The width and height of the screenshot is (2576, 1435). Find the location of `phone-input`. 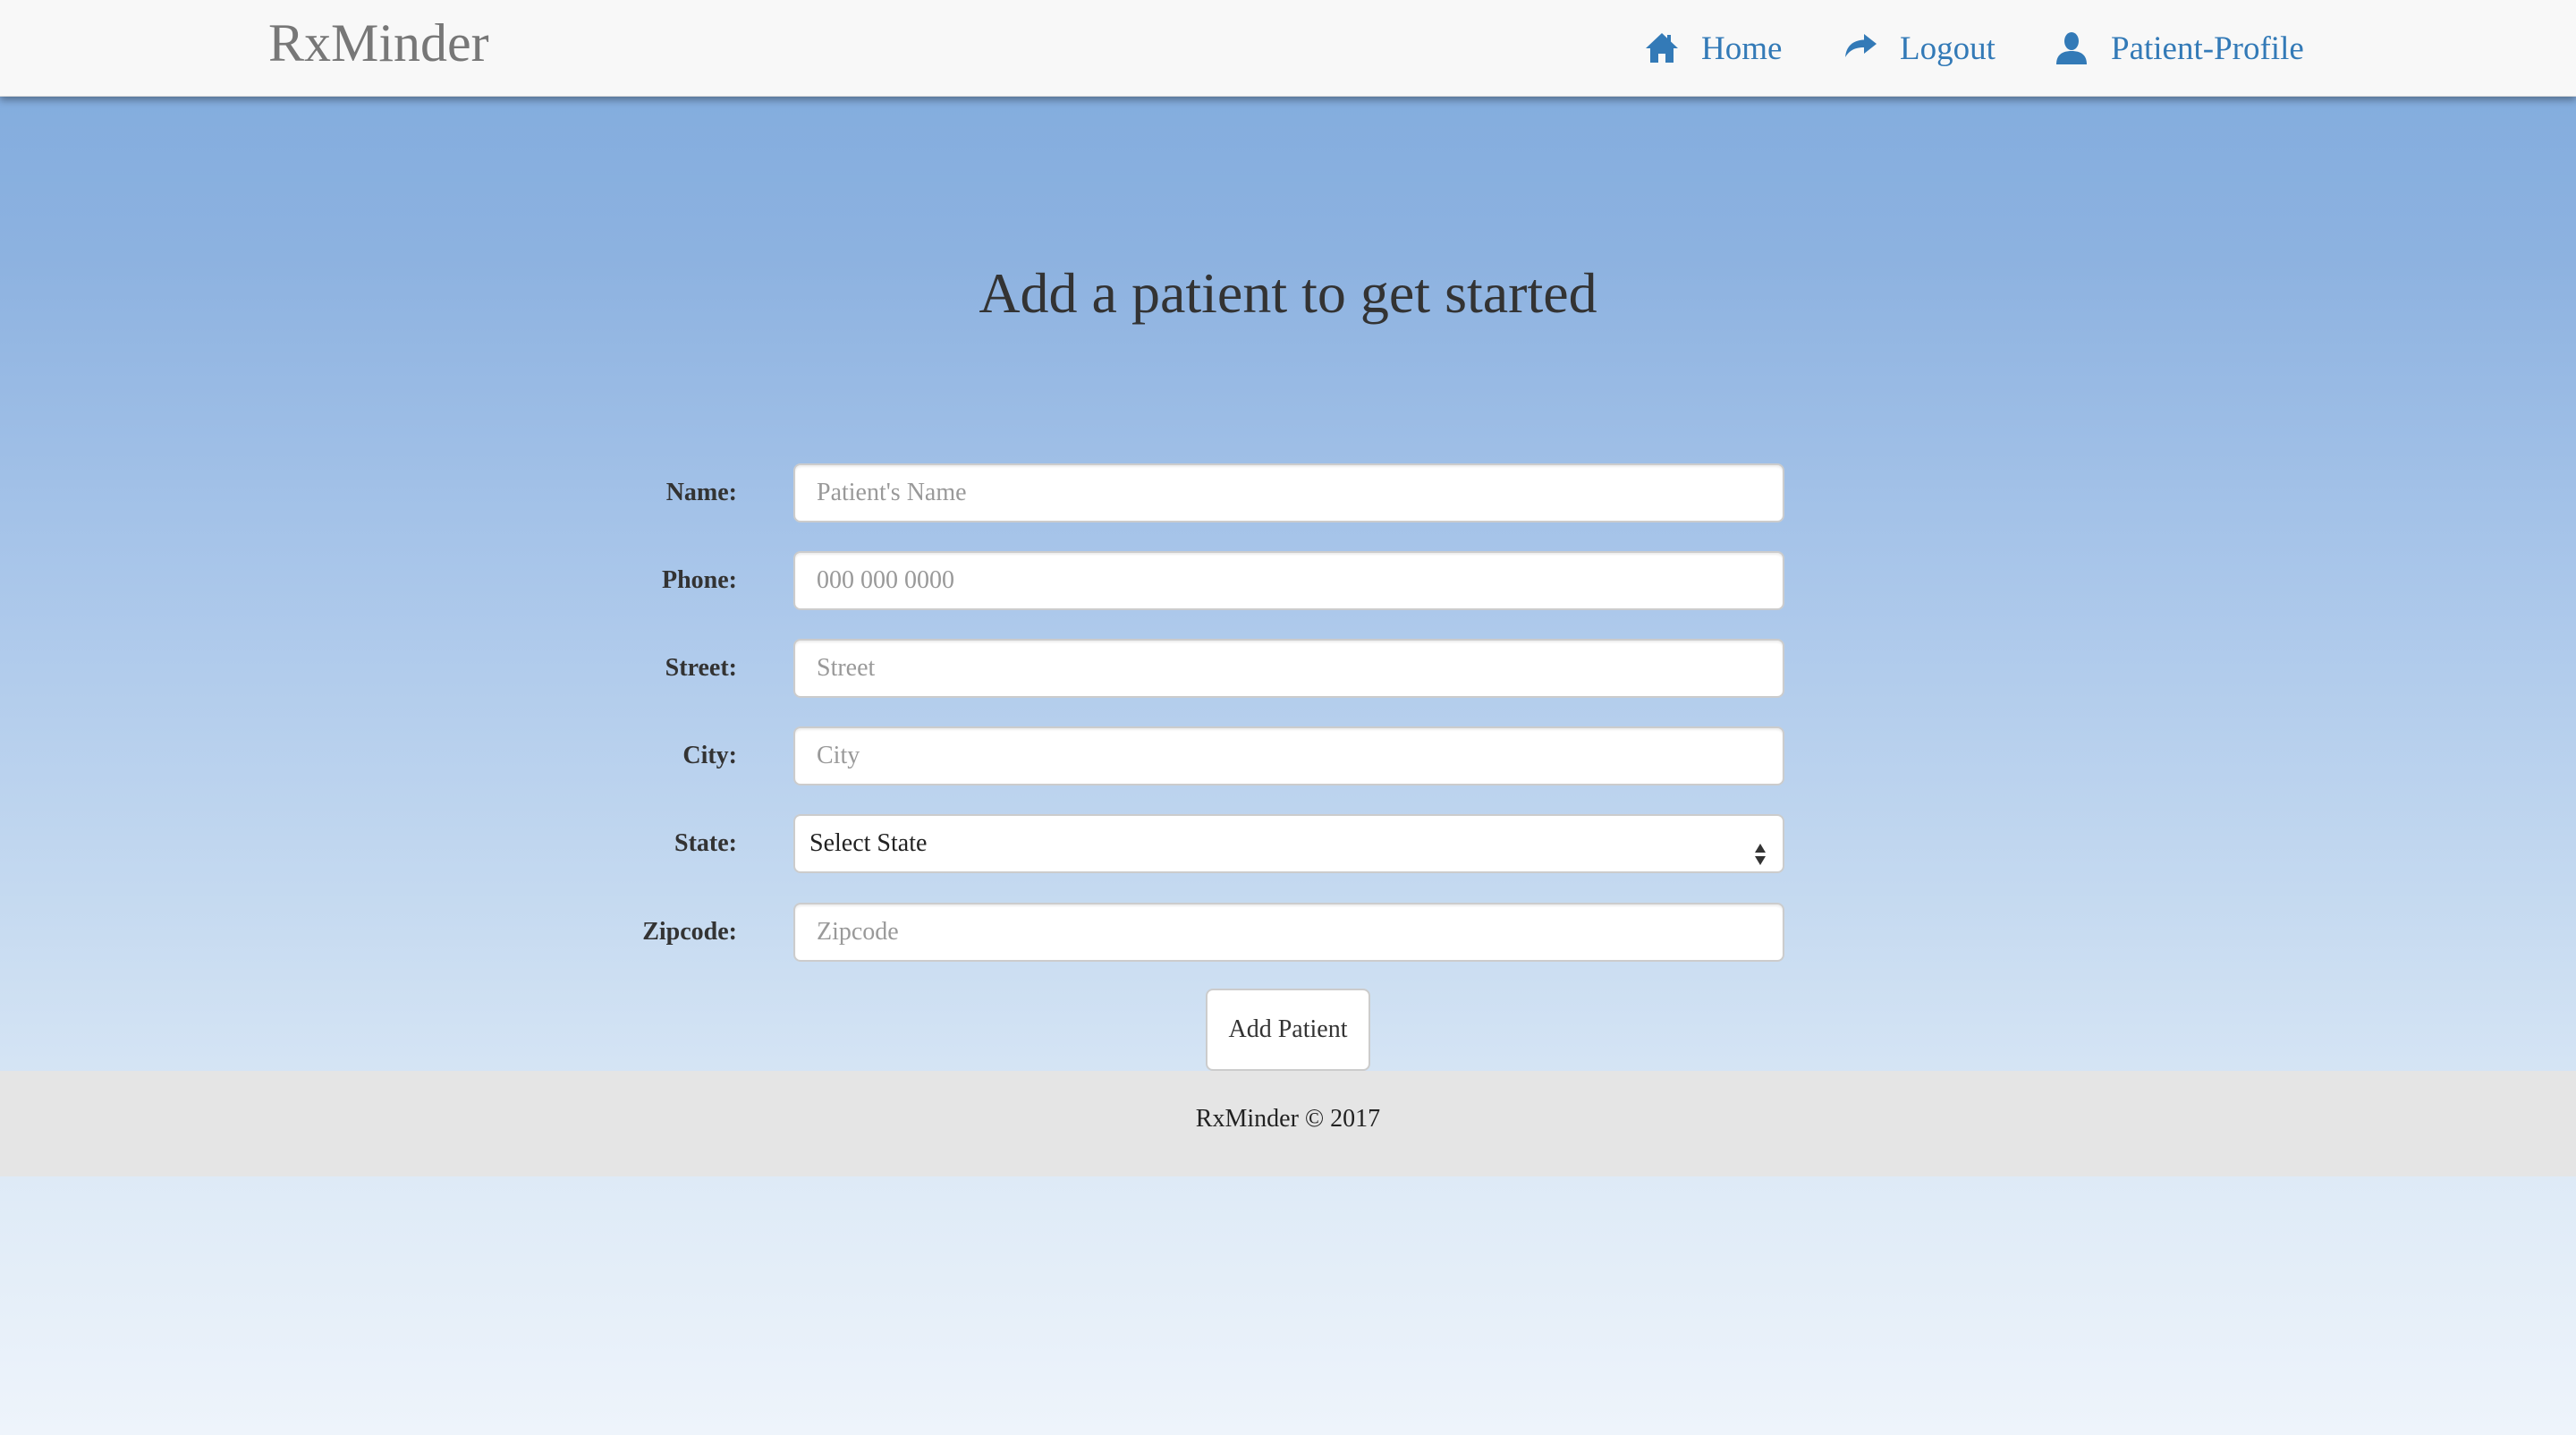

phone-input is located at coordinates (1288, 580).